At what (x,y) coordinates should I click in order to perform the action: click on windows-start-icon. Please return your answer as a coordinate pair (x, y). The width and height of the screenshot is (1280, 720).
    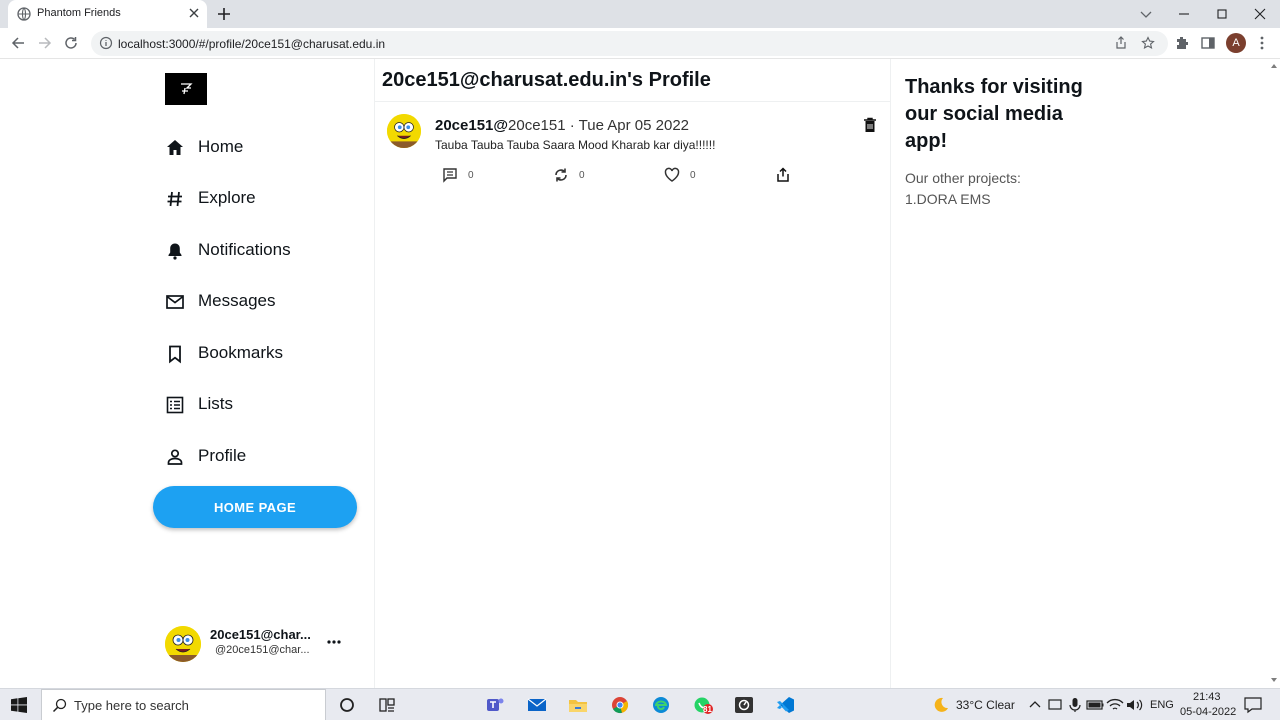
    Looking at the image, I should click on (19, 705).